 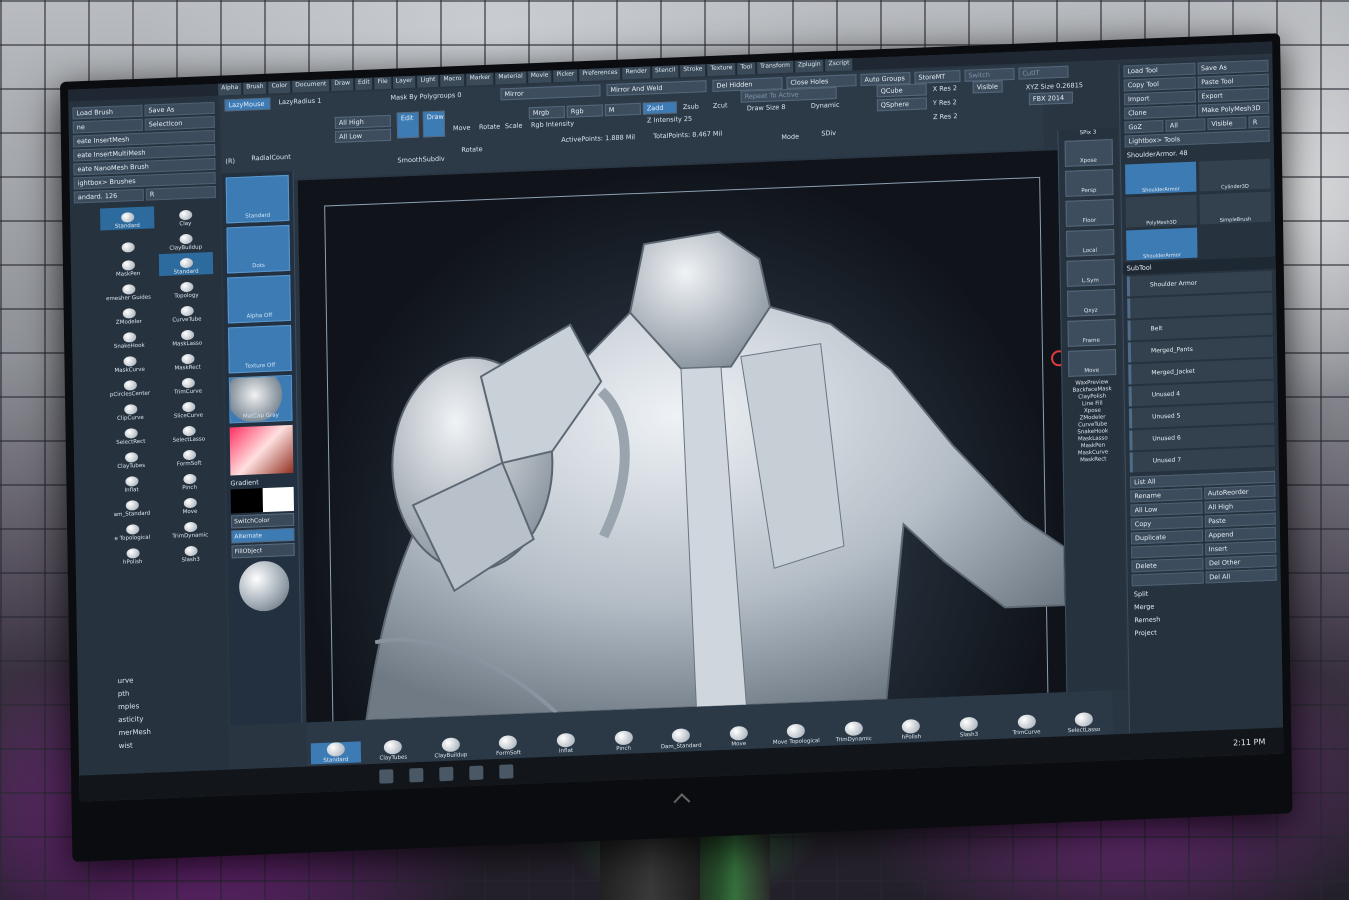 I want to click on import-button: Import, so click(x=1159, y=98).